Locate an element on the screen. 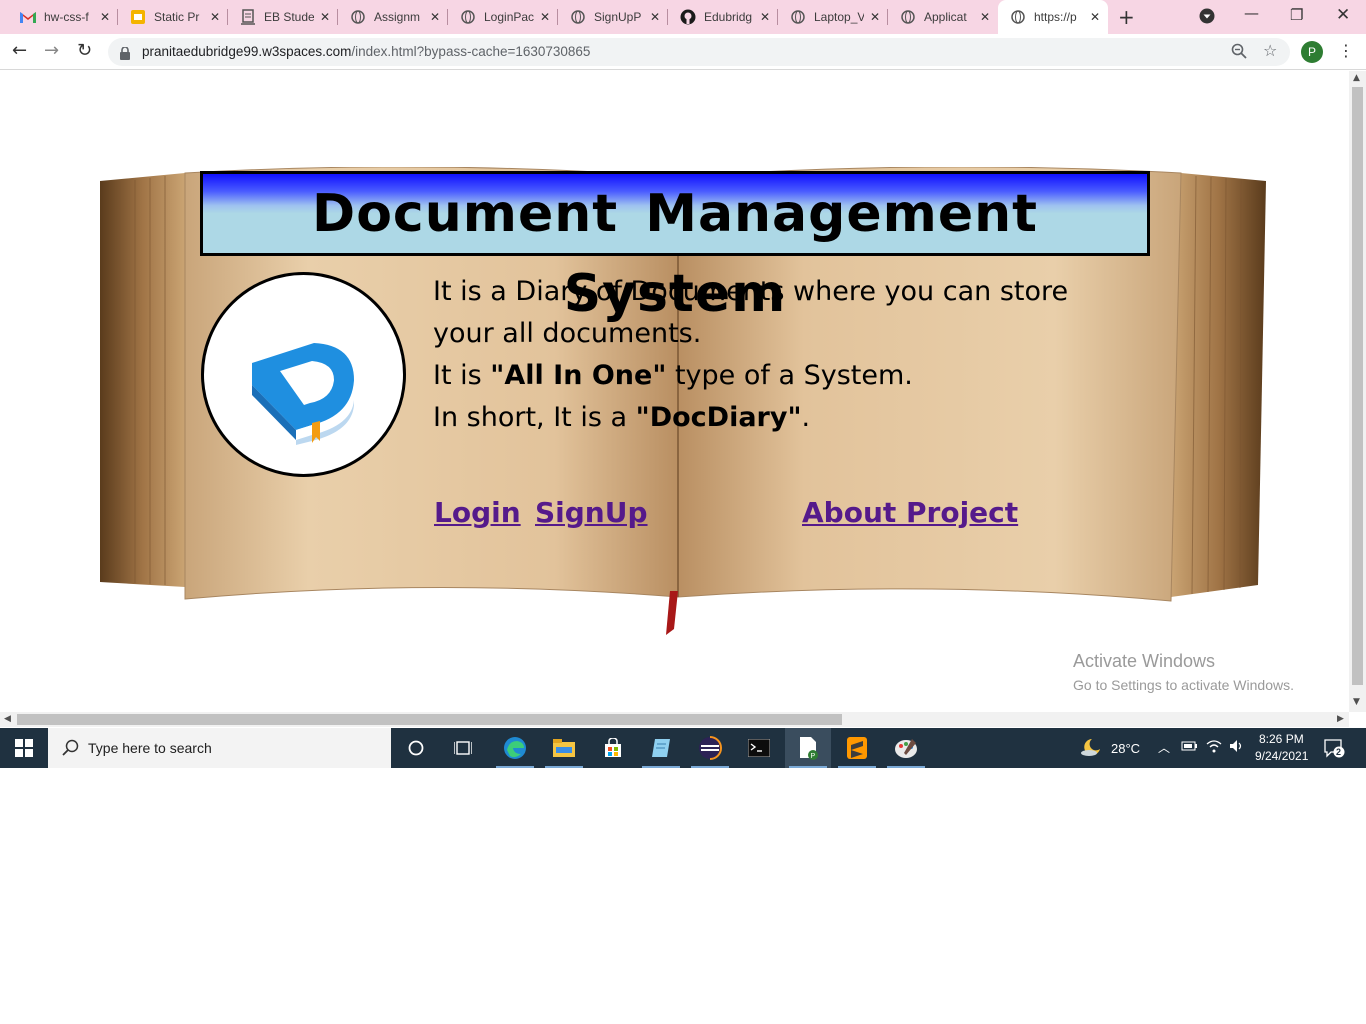 Image resolution: width=1366 pixels, height=1024 pixels. start-button is located at coordinates (24, 748).